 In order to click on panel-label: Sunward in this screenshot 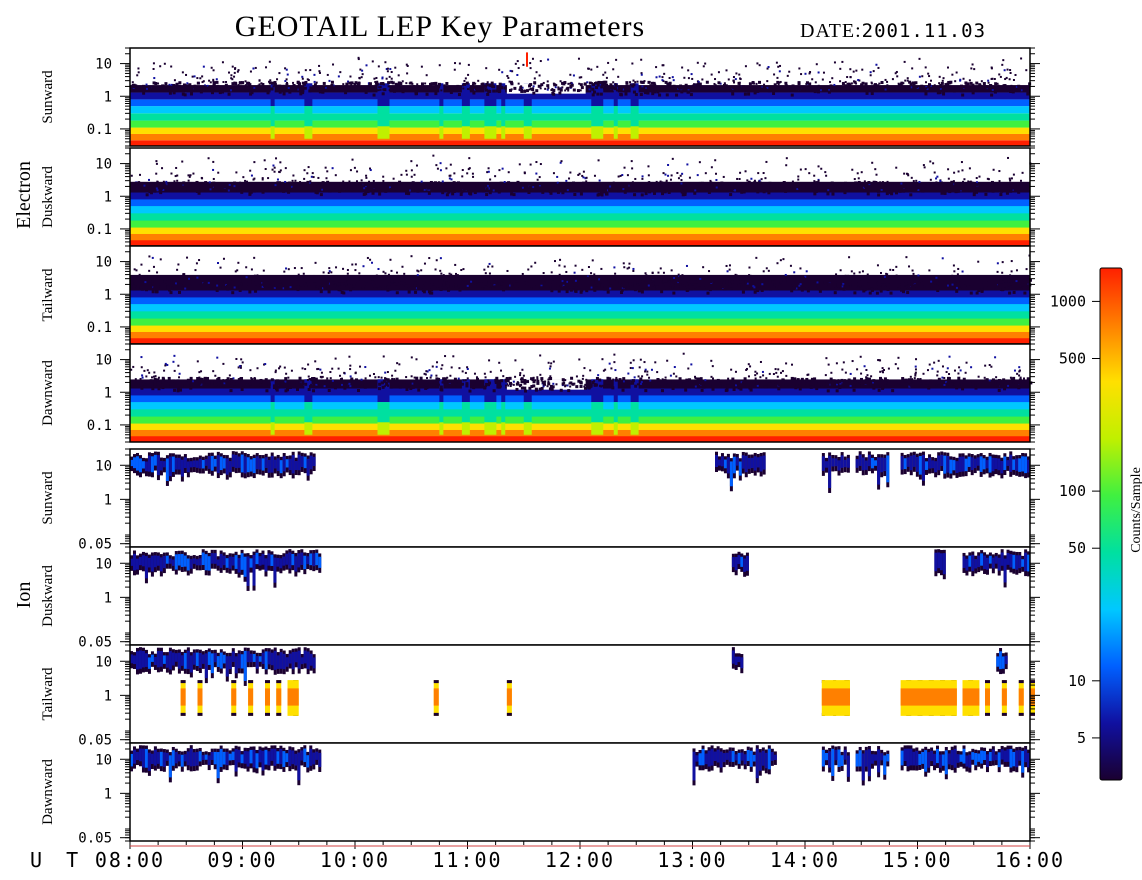, I will do `click(48, 97)`.